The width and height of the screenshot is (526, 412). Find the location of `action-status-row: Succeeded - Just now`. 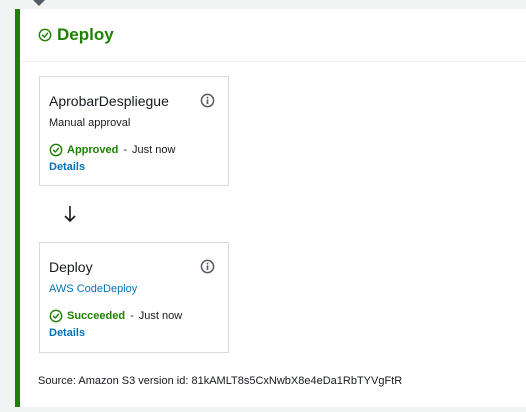

action-status-row: Succeeded - Just now is located at coordinates (133, 316).